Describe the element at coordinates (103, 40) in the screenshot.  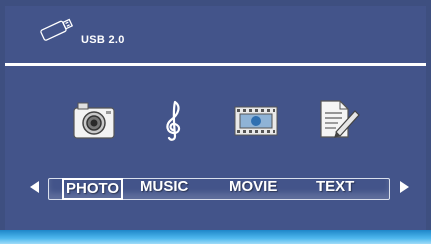
I see `usb-label: USB 2.0` at that location.